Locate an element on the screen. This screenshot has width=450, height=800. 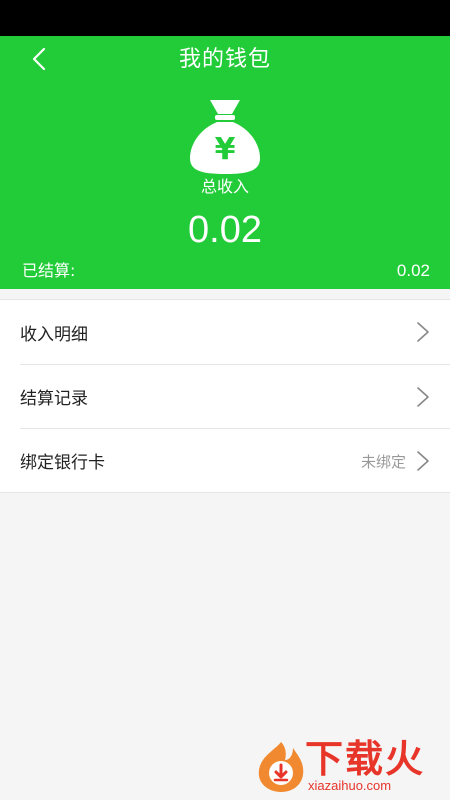
list-item-label: 收入明细 is located at coordinates (54, 334).